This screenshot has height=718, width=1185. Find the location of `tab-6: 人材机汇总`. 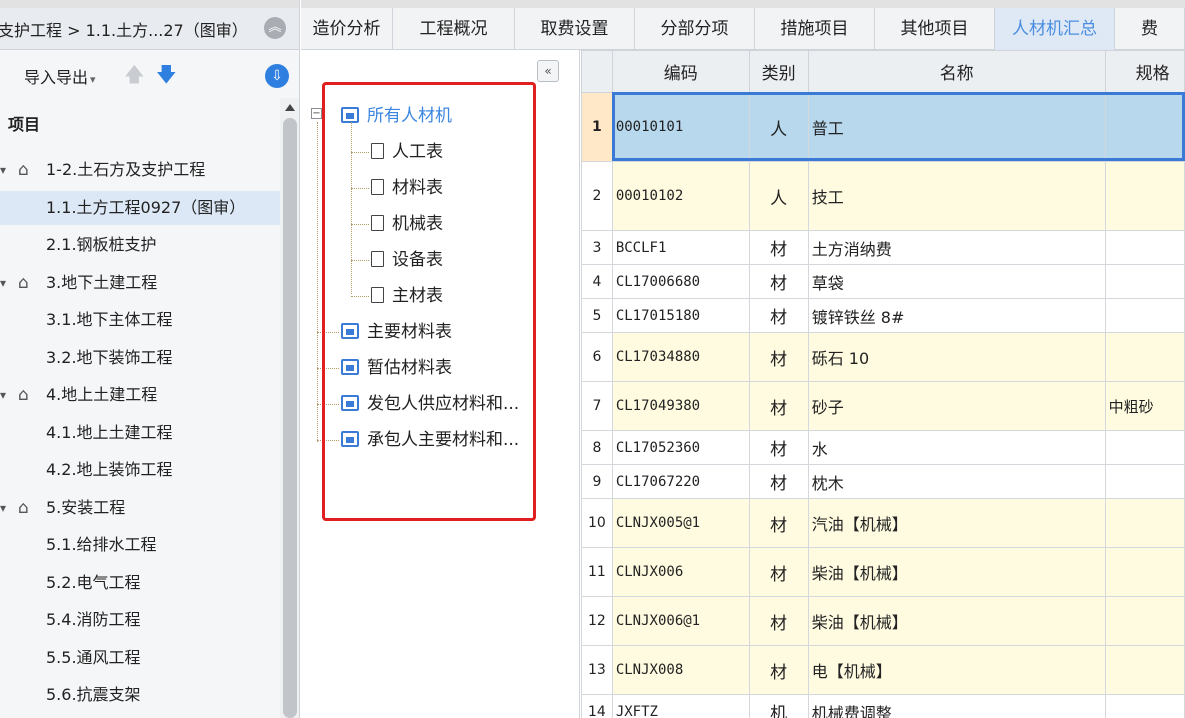

tab-6: 人材机汇总 is located at coordinates (1055, 29).